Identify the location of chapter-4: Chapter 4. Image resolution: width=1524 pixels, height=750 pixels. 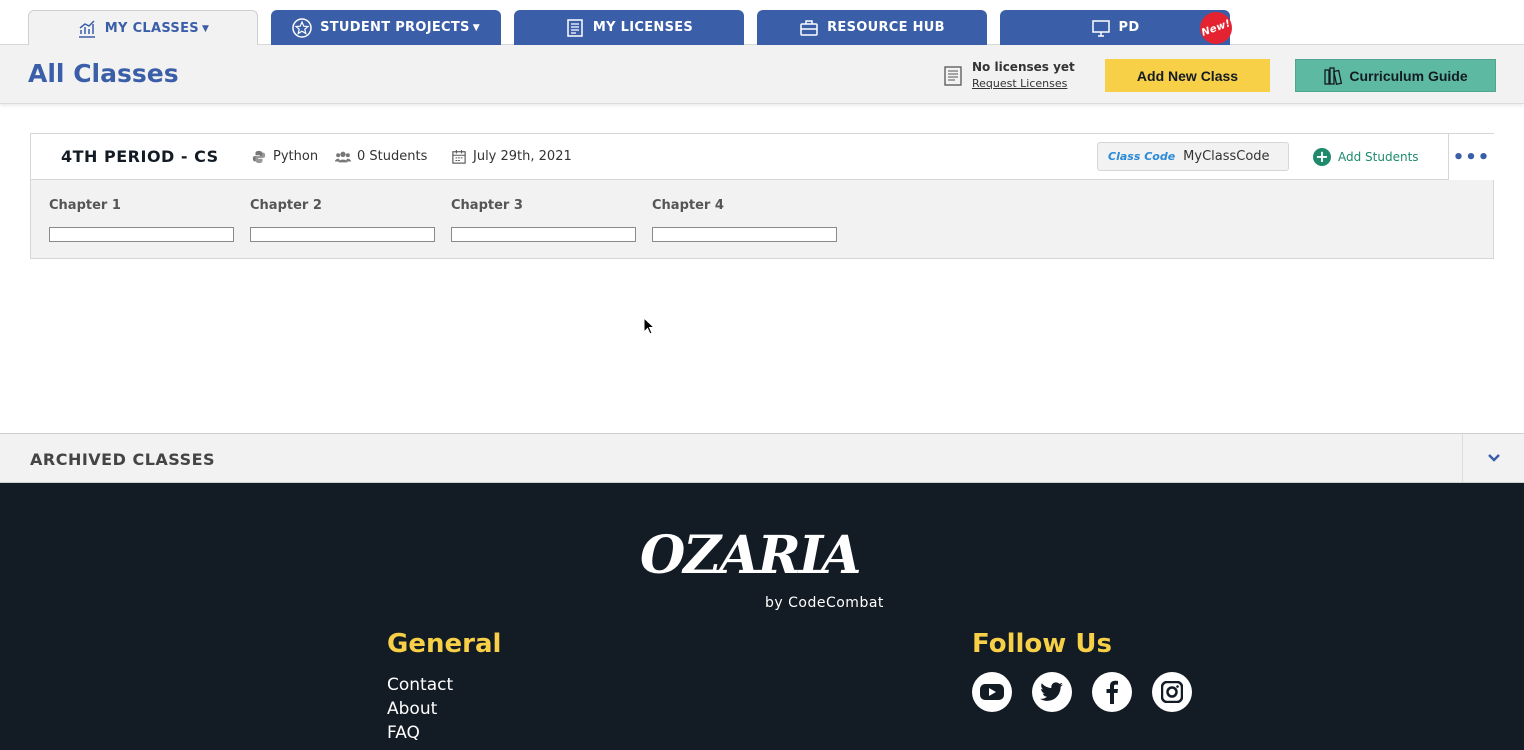
(744, 220).